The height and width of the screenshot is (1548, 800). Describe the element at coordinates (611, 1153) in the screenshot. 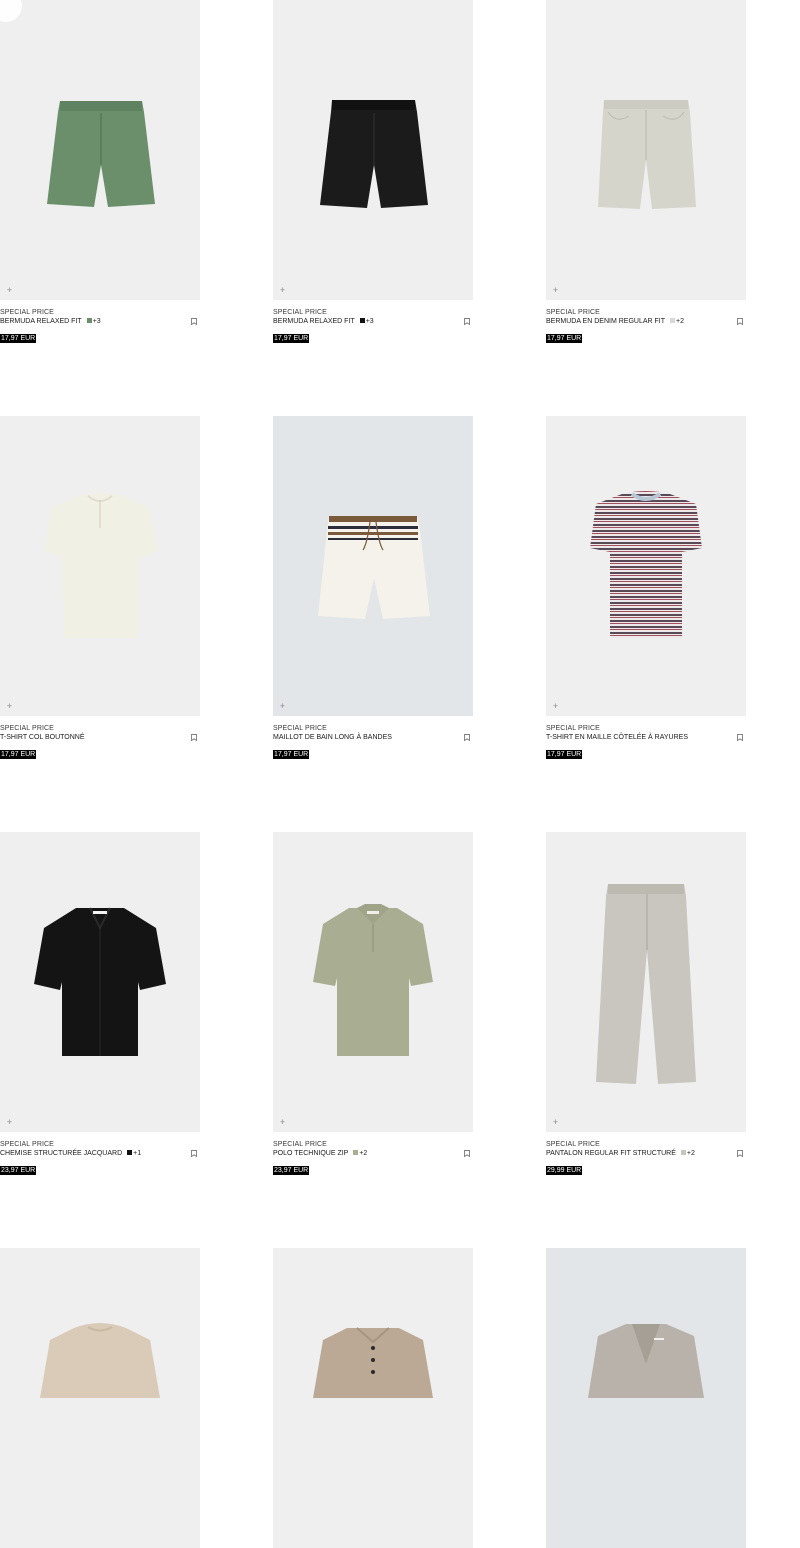

I see `product-name: PANTALON REGULAR FIT STRUCTURÉ` at that location.